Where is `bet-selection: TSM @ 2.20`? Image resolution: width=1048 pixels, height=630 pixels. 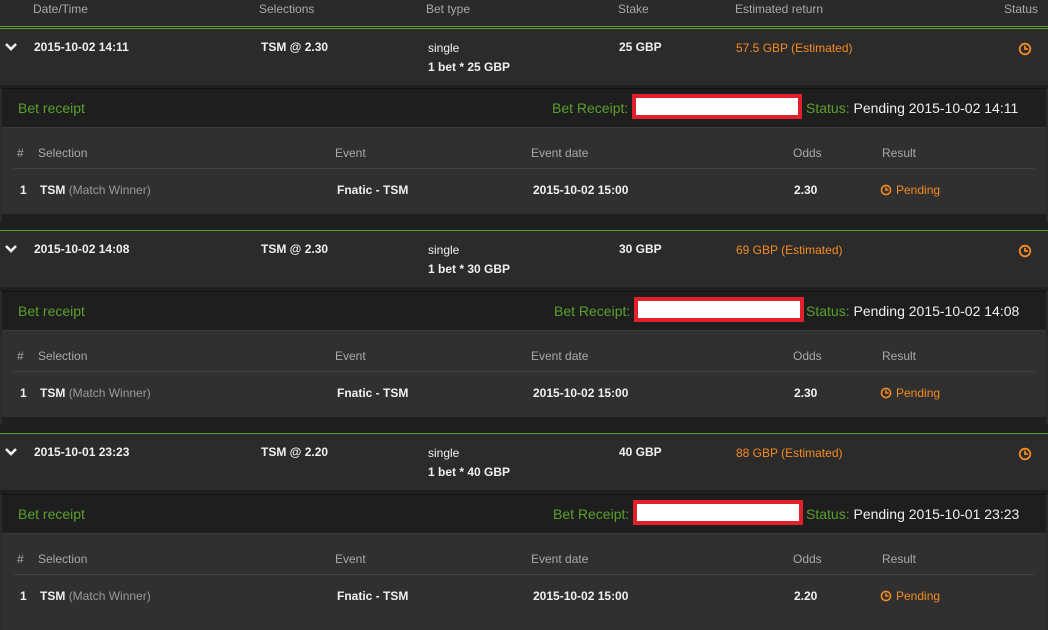 bet-selection: TSM @ 2.20 is located at coordinates (295, 452).